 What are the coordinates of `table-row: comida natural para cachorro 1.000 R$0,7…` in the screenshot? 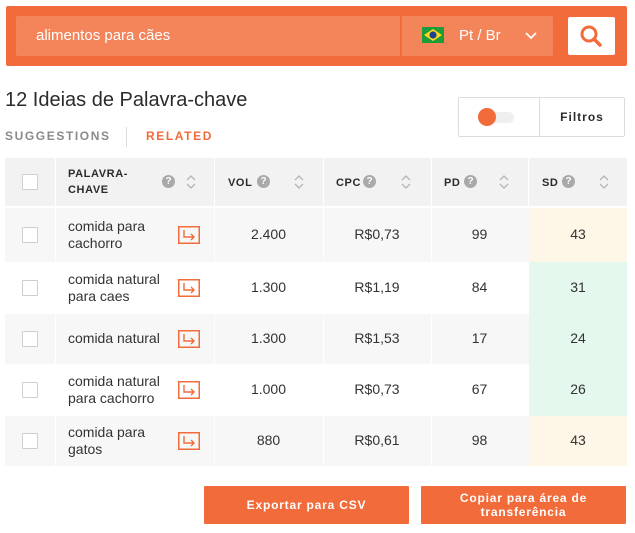 It's located at (316, 390).